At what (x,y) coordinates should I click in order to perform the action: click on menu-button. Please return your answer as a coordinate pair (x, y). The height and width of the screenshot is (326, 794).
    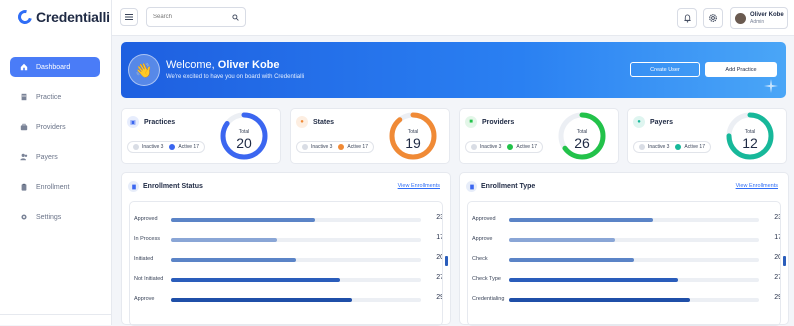
    Looking at the image, I should click on (129, 17).